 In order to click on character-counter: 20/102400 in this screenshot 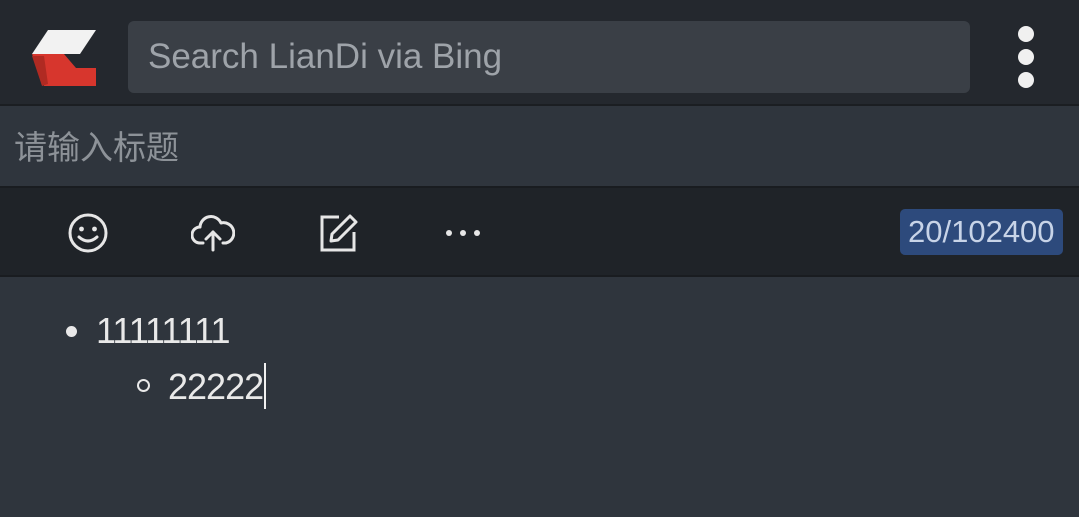, I will do `click(981, 232)`.